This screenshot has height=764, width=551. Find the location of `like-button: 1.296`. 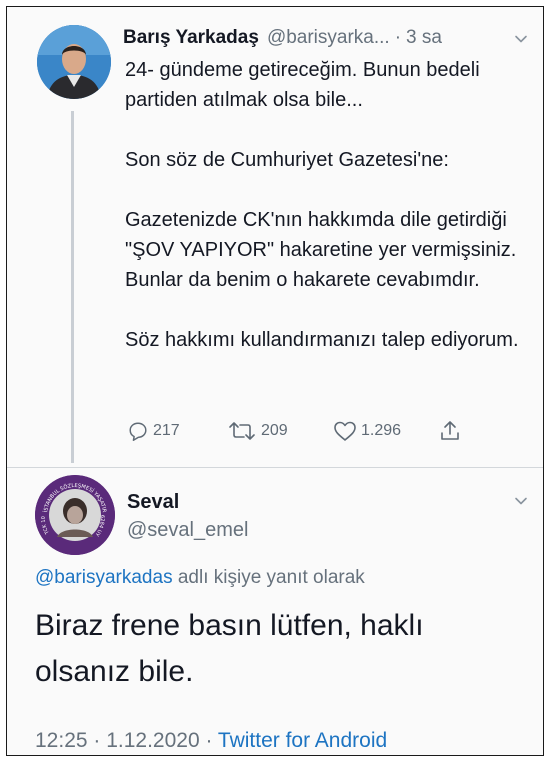

like-button: 1.296 is located at coordinates (386, 431).